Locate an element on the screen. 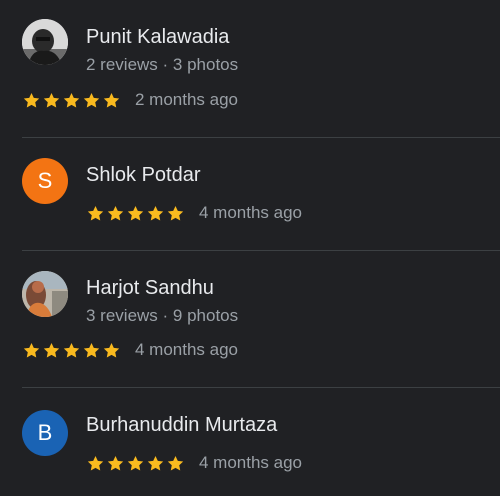 This screenshot has height=496, width=500. rating-row: 2 months ago is located at coordinates (130, 100).